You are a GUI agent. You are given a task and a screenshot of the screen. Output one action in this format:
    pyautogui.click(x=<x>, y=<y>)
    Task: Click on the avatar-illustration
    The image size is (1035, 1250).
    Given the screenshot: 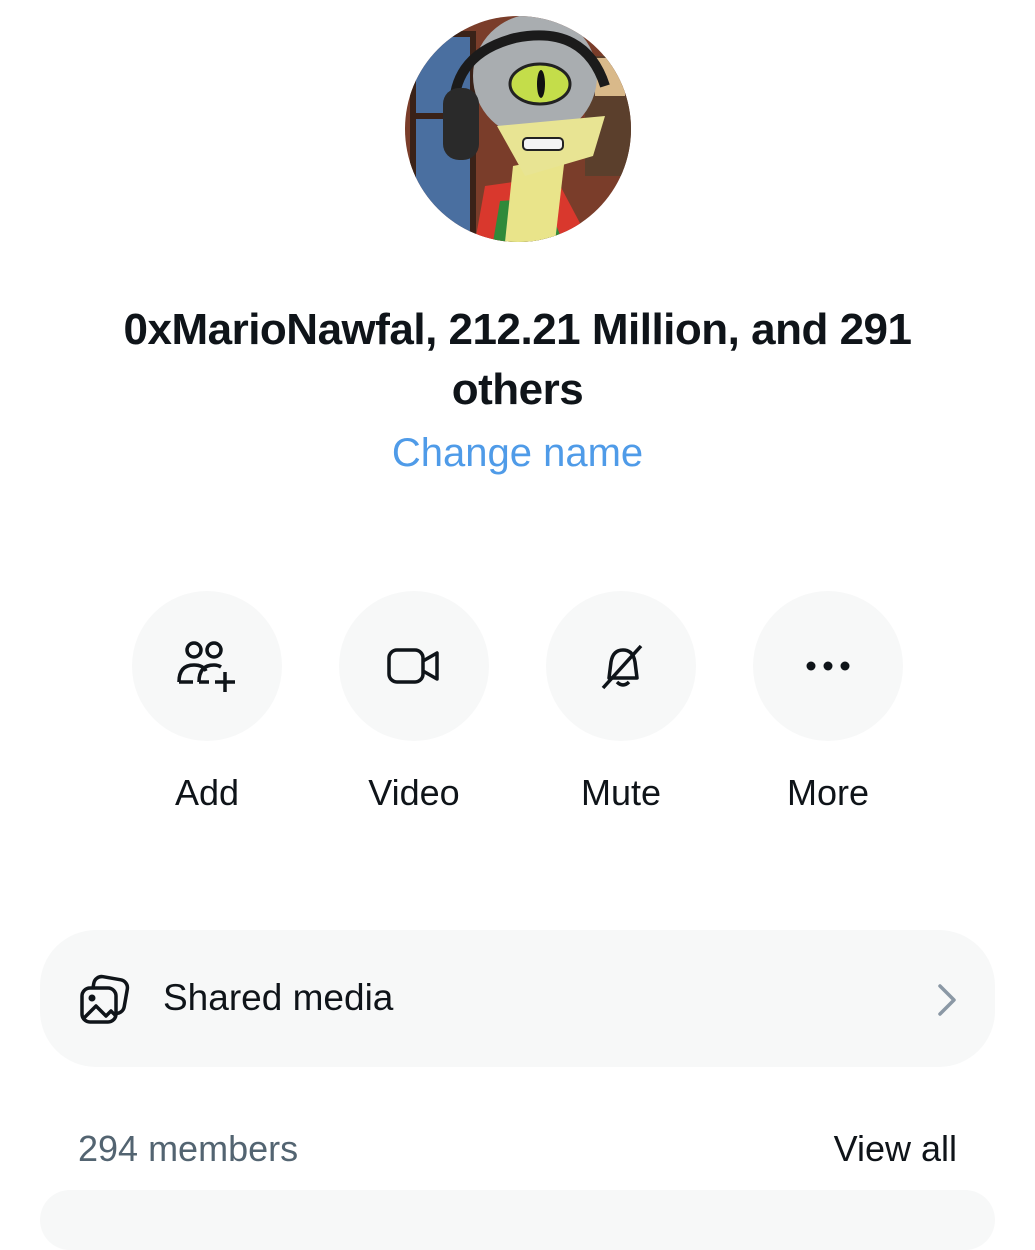 What is the action you would take?
    pyautogui.click(x=518, y=129)
    